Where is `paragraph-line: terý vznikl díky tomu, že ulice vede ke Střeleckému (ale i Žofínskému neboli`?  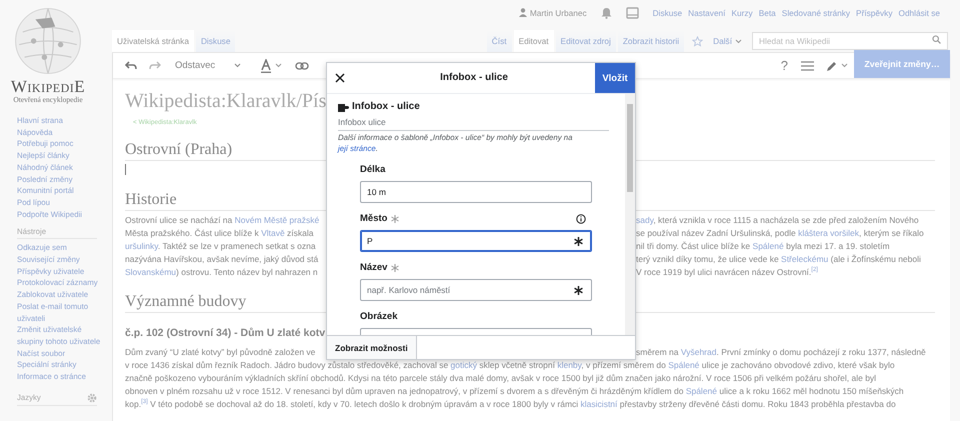 paragraph-line: terý vznikl díky tomu, že ulice vede ke Střeleckému (ale i Žofínskému neboli is located at coordinates (779, 259).